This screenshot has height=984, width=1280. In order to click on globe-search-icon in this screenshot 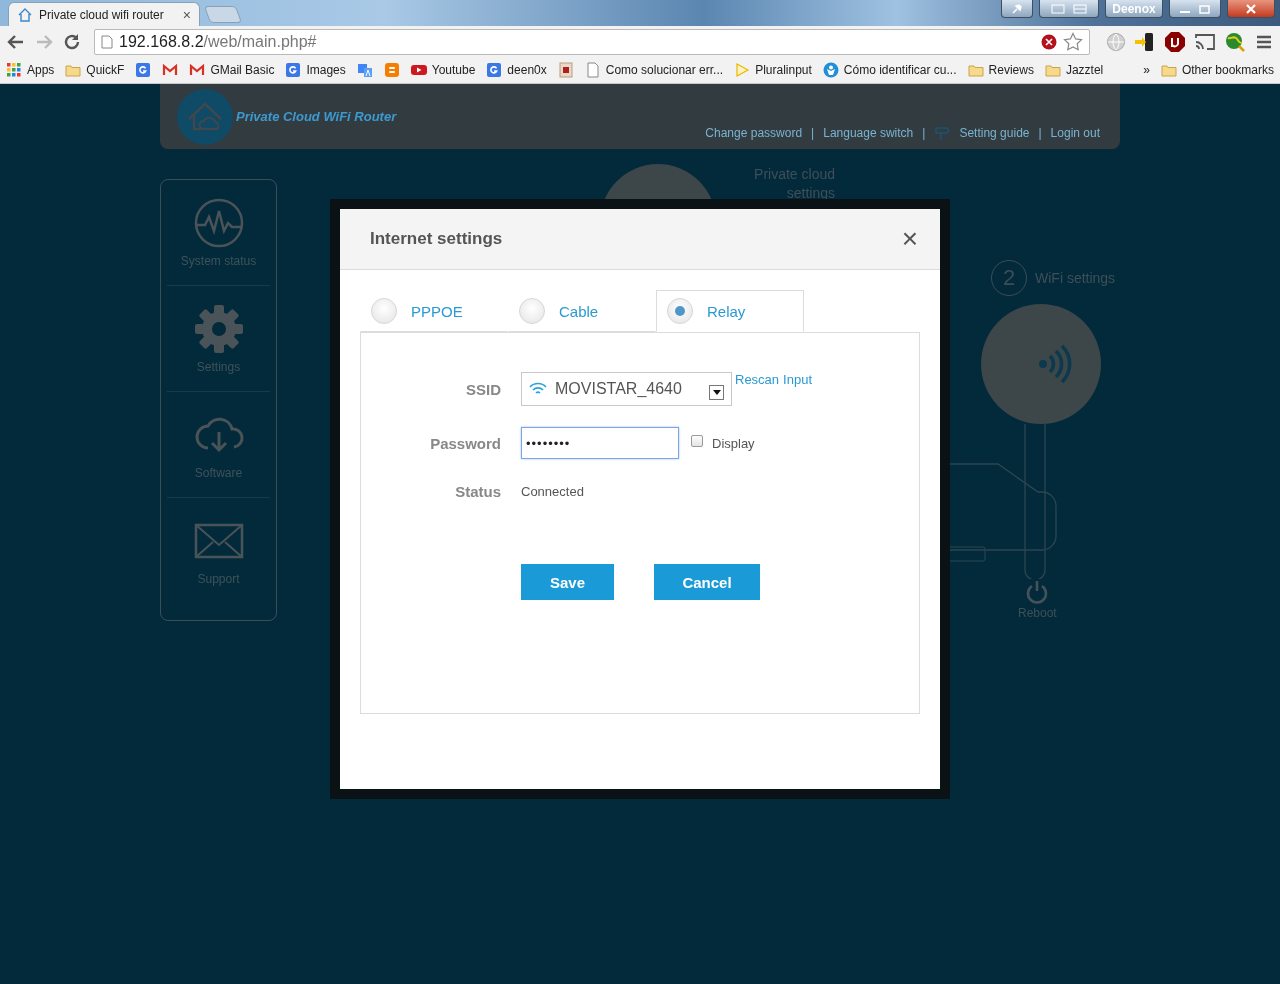, I will do `click(1235, 41)`.